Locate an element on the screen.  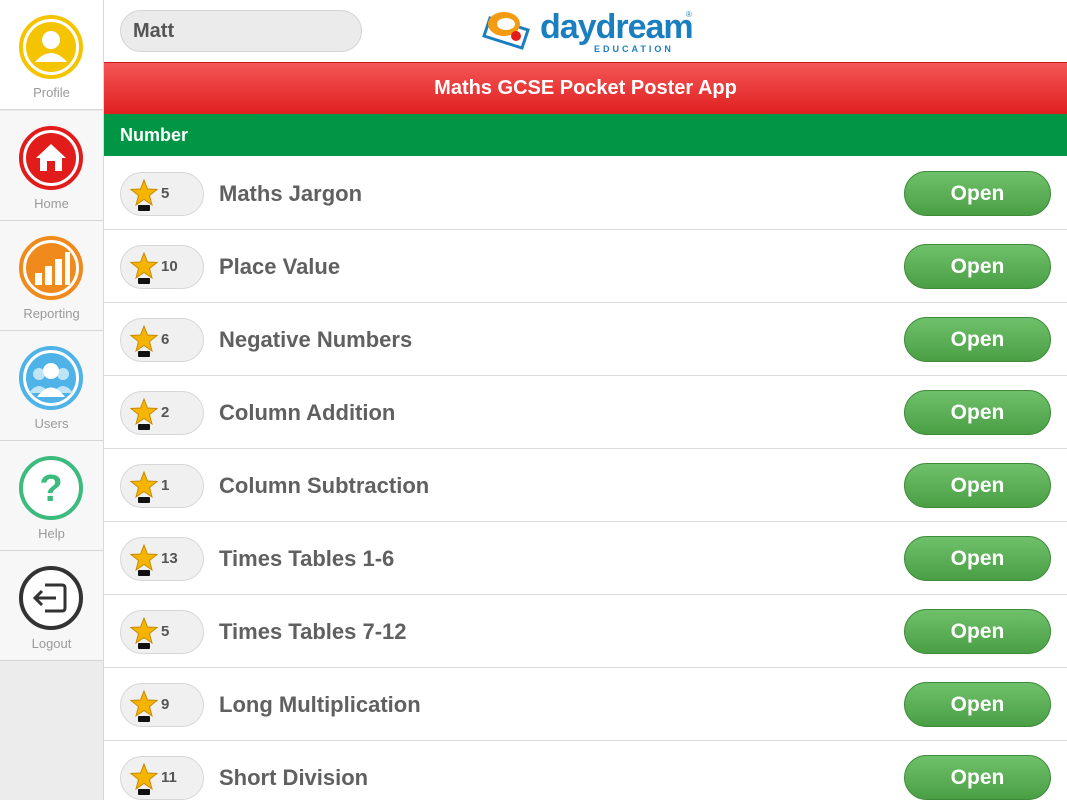
user-name-field: Matt is located at coordinates (241, 31).